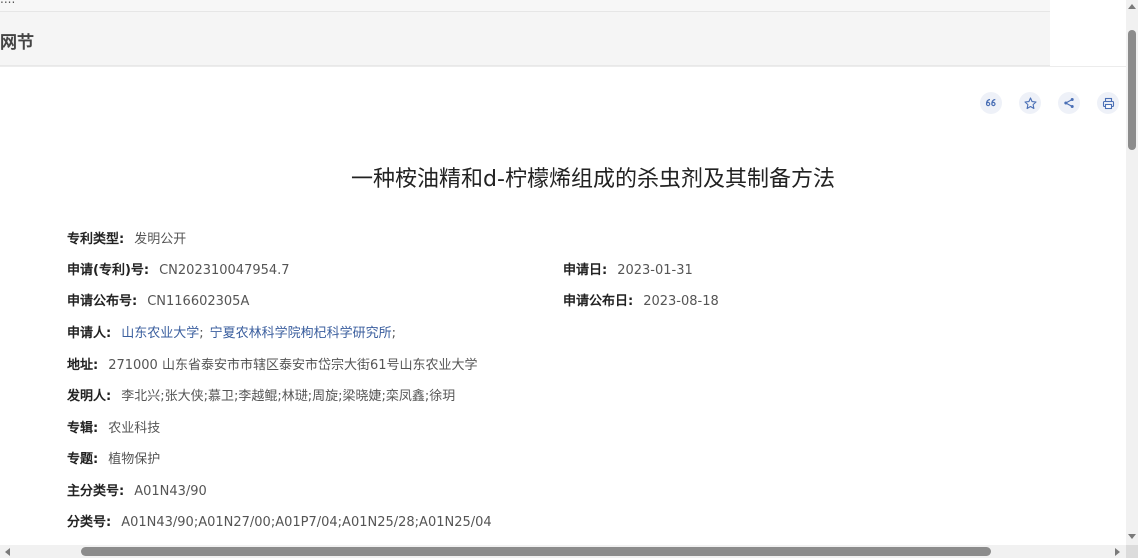 The image size is (1138, 558). Describe the element at coordinates (1089, 33) in the screenshot. I see `header-right-blank` at that location.